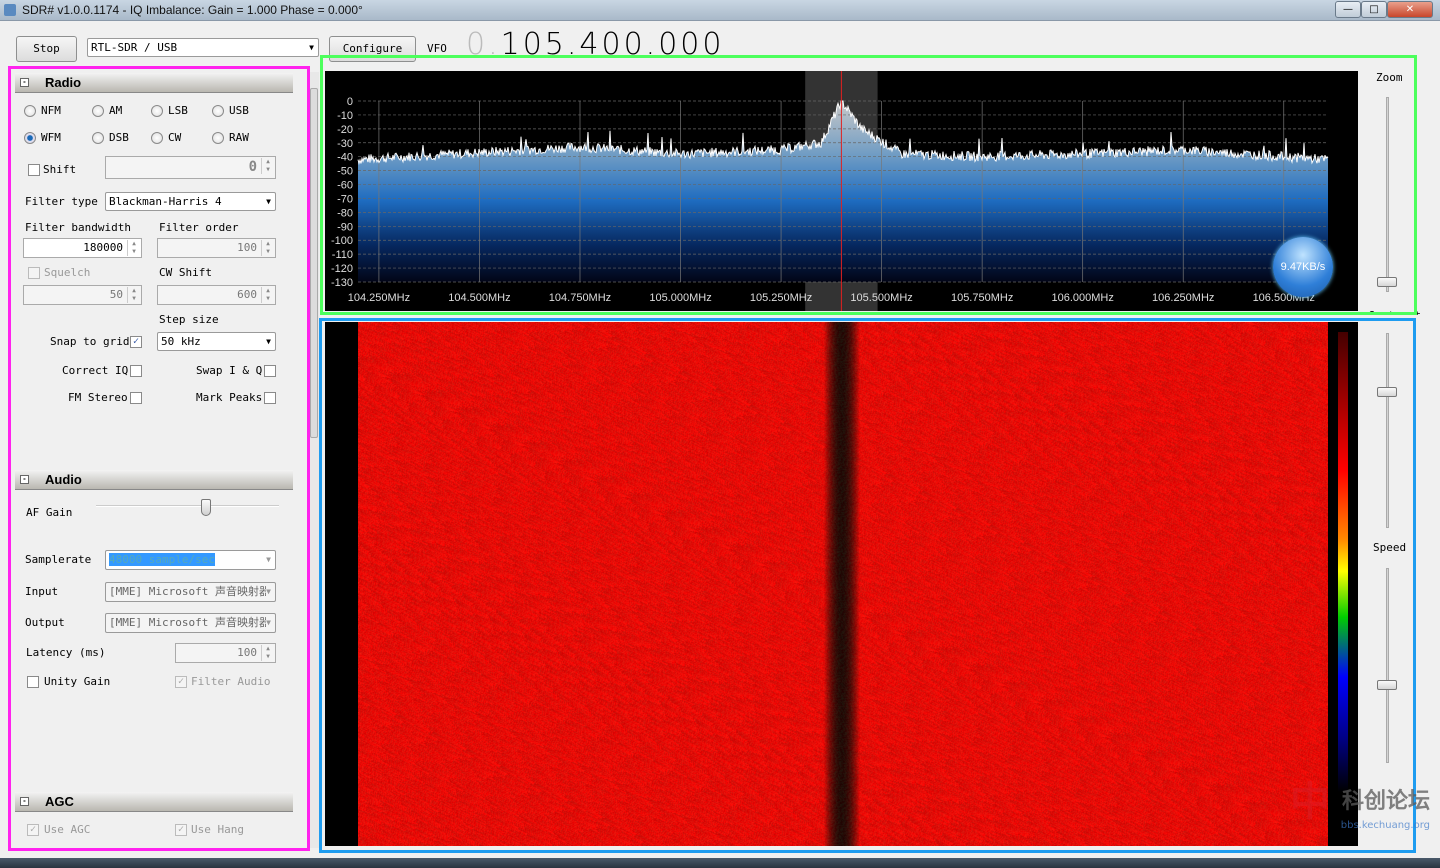 The width and height of the screenshot is (1440, 868). Describe the element at coordinates (270, 371) in the screenshot. I see `swap-iq-checkbox` at that location.